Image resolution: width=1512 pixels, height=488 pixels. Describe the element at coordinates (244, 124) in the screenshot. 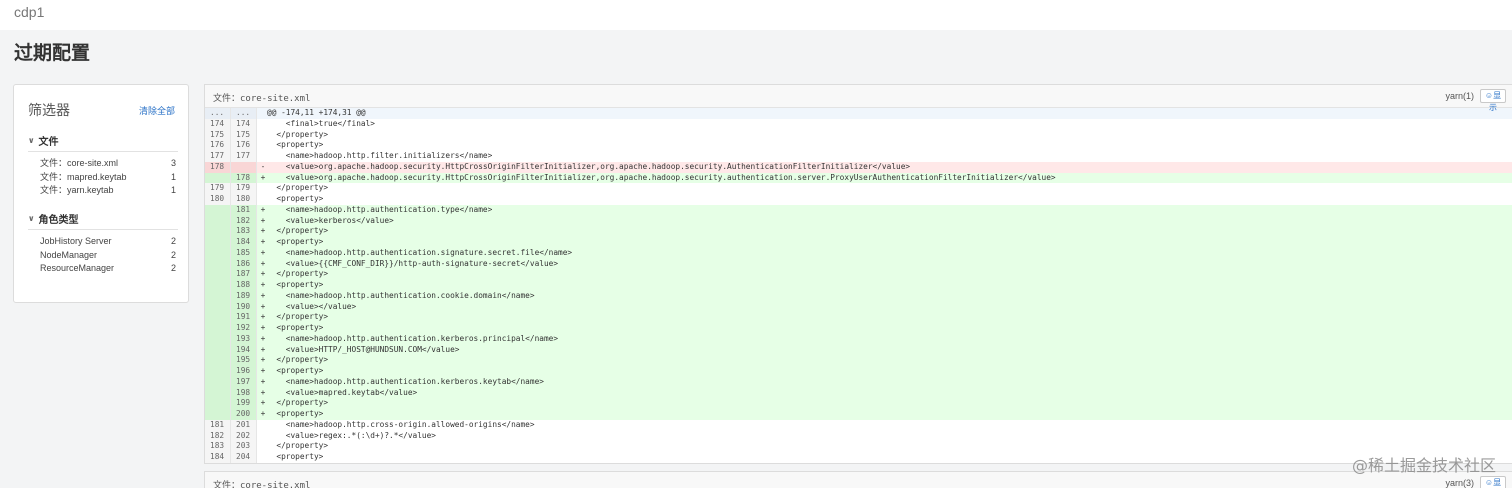

I see `new-line-number: 174` at that location.